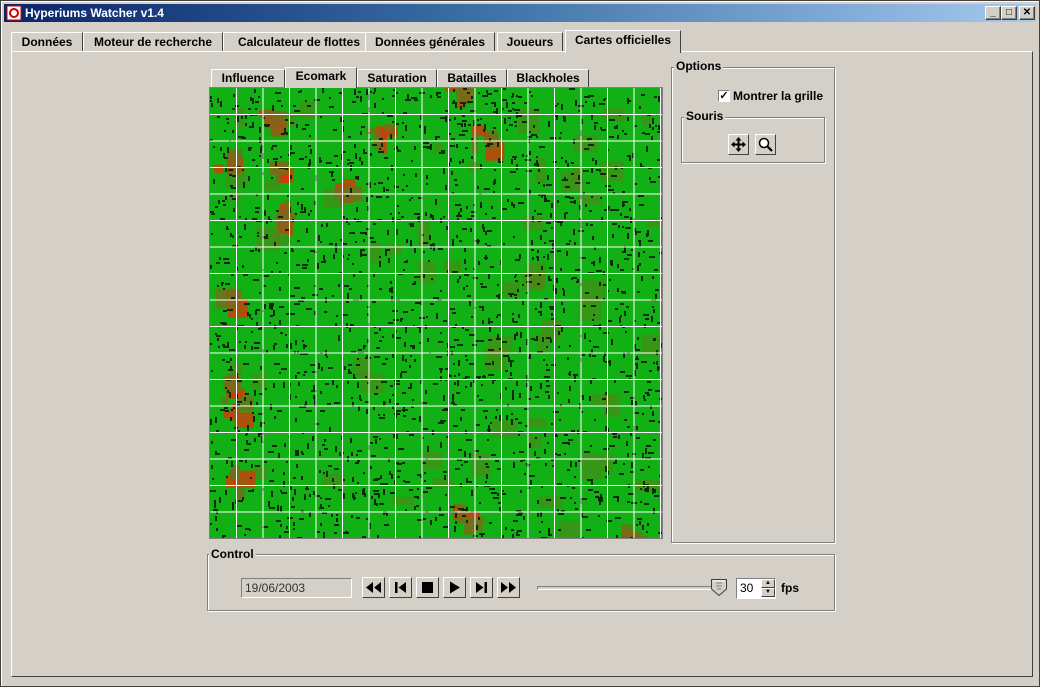 This screenshot has height=687, width=1040. Describe the element at coordinates (321, 77) in the screenshot. I see `tab-ecomark: Ecomark` at that location.